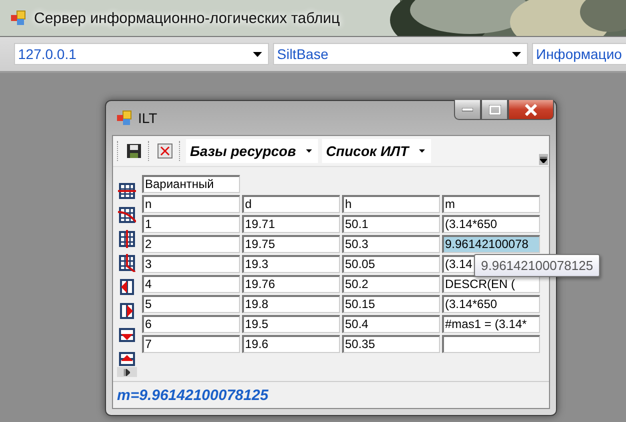 The height and width of the screenshot is (422, 626). Describe the element at coordinates (391, 224) in the screenshot. I see `table-cell: 50.1` at that location.